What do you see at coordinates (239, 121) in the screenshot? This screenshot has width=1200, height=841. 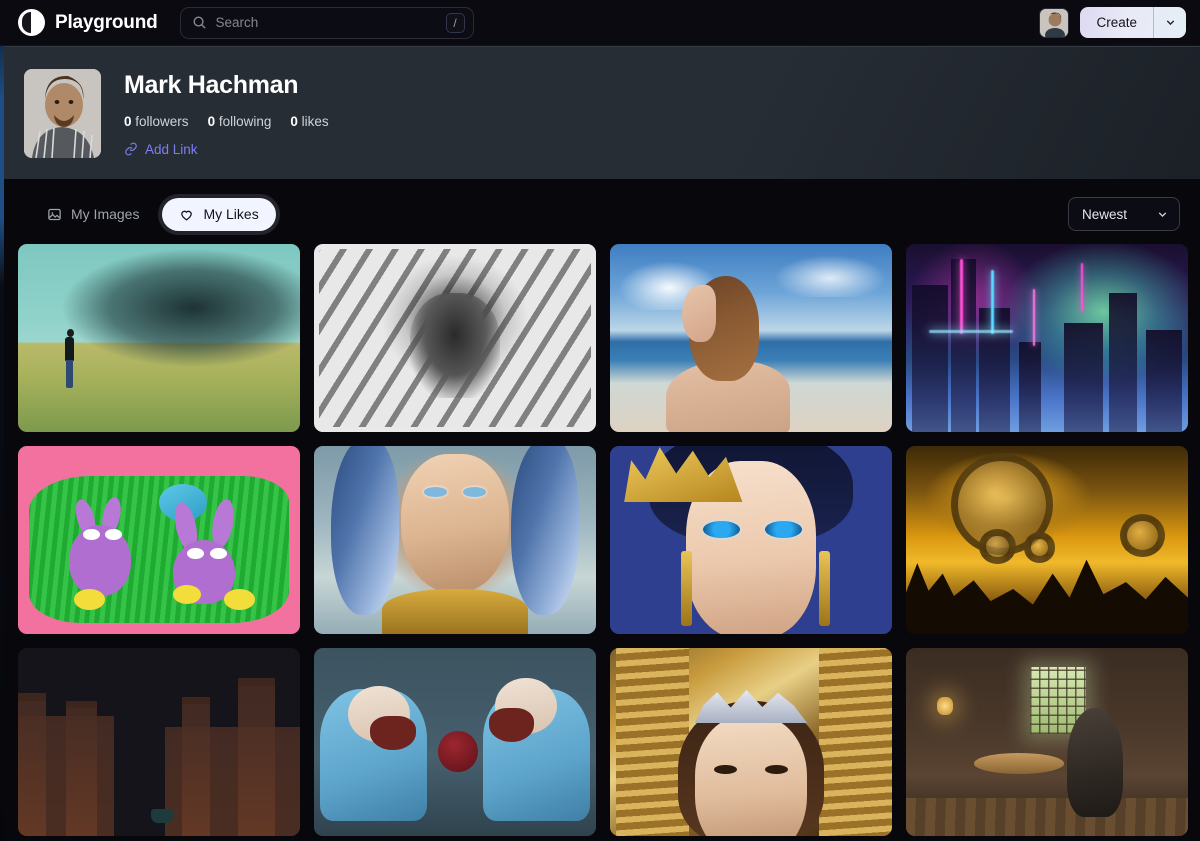 I see `stat-following: 0 following` at bounding box center [239, 121].